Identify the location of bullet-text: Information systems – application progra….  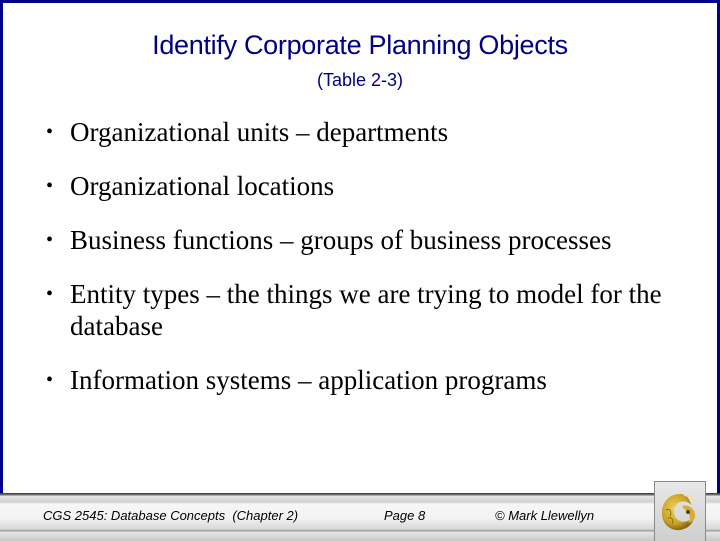
(308, 380).